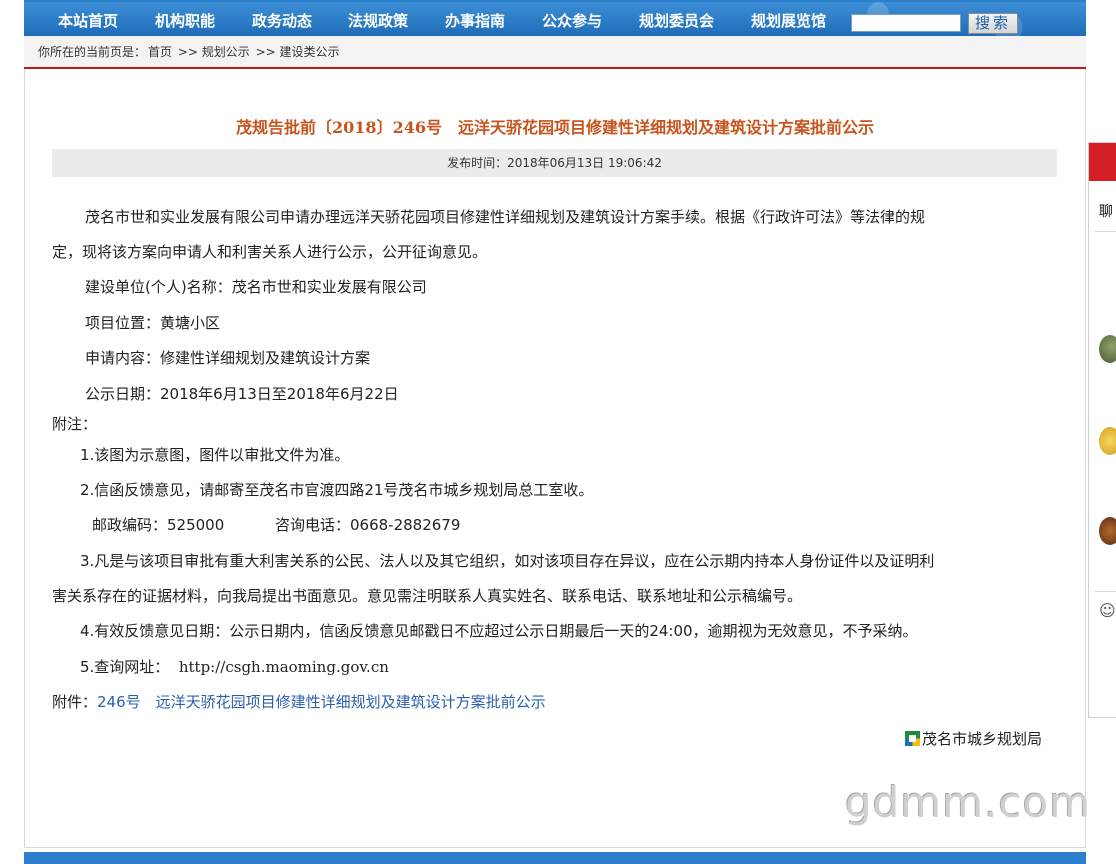  Describe the element at coordinates (284, 667) in the screenshot. I see `query-url: http://csgh.maoming.gov.cn` at that location.